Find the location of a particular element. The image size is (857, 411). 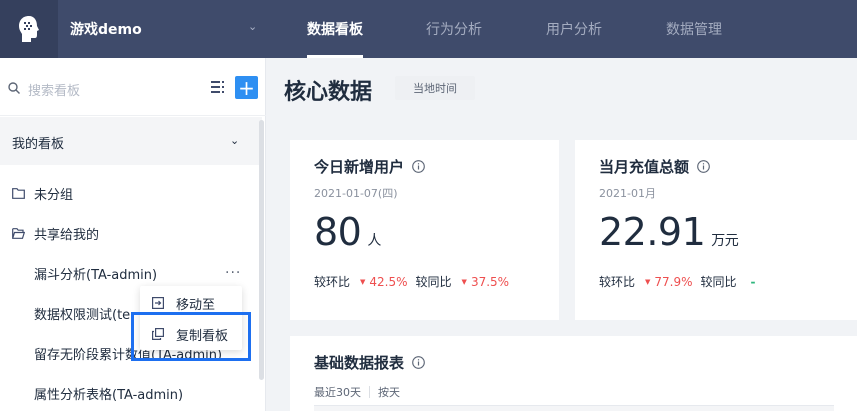

nav-tab-data-management: 数据管理 is located at coordinates (694, 29).